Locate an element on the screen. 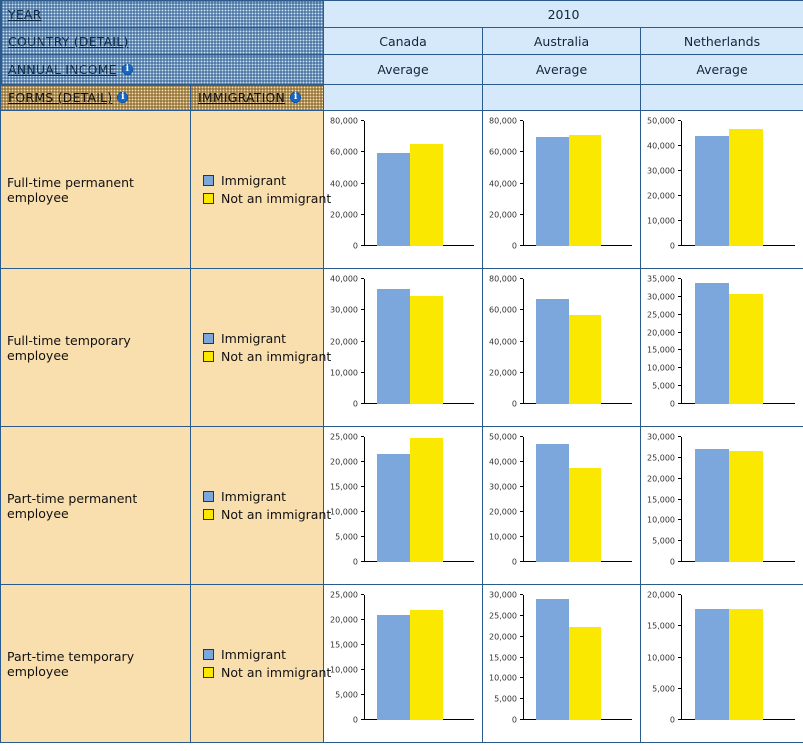 Image resolution: width=803 pixels, height=751 pixels. dimension-label-country: COUNTRY (DETAIL) is located at coordinates (68, 41).